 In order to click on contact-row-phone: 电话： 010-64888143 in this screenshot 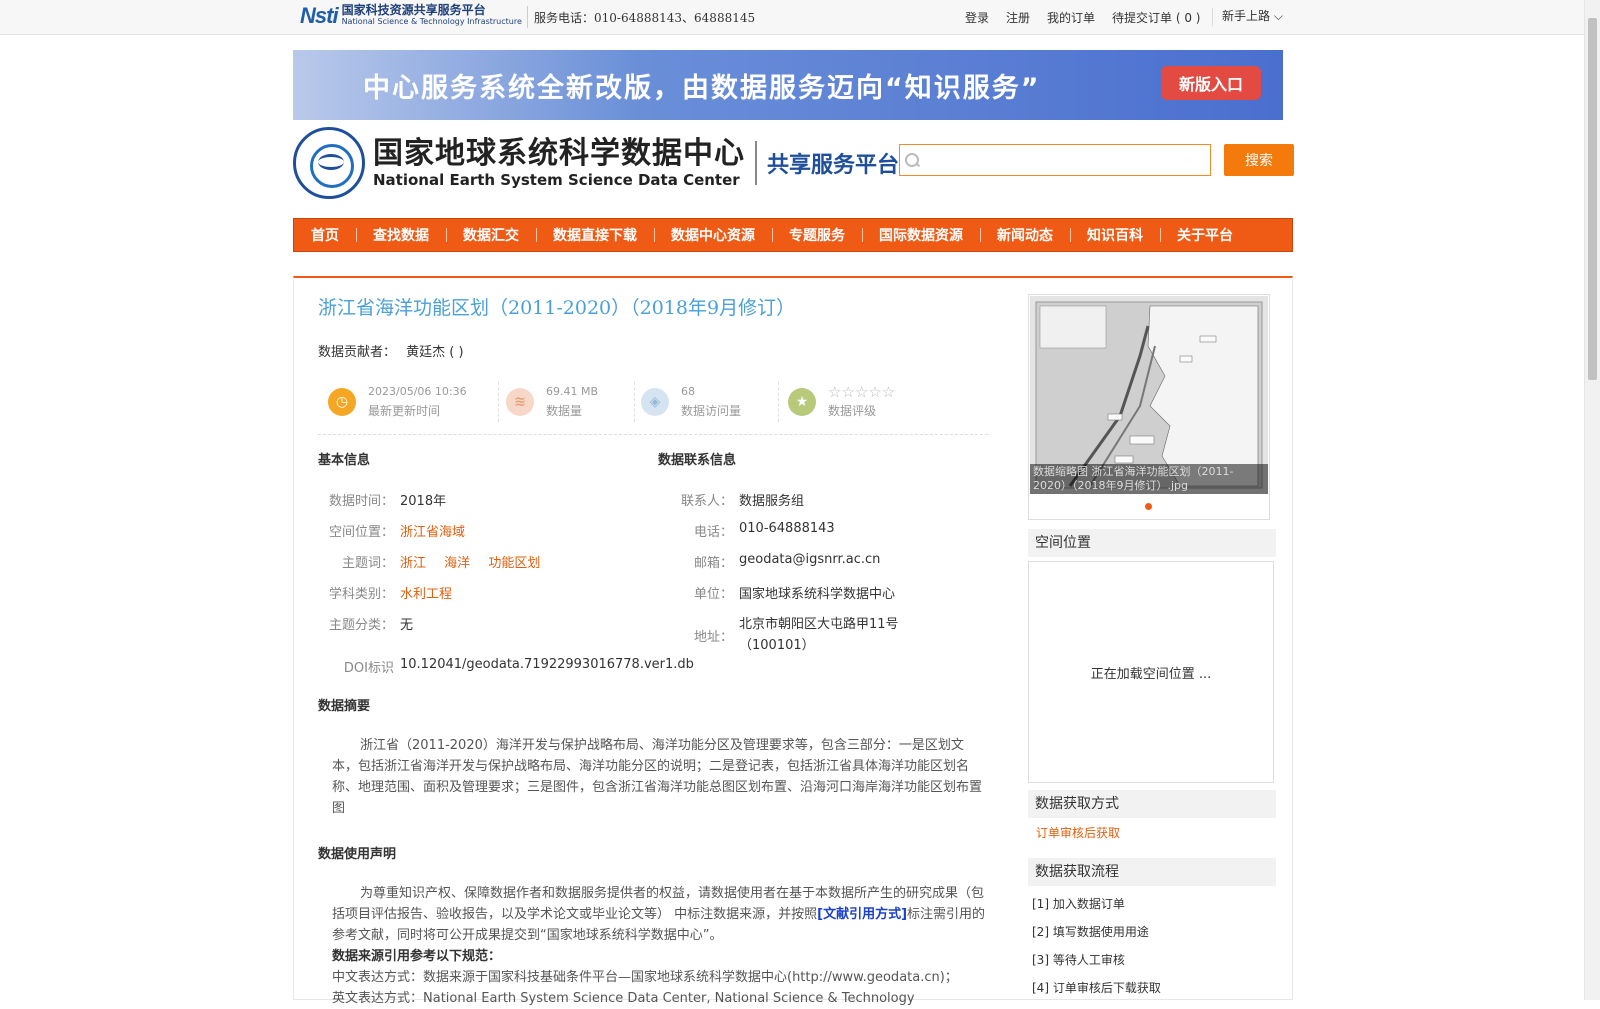, I will do `click(748, 530)`.